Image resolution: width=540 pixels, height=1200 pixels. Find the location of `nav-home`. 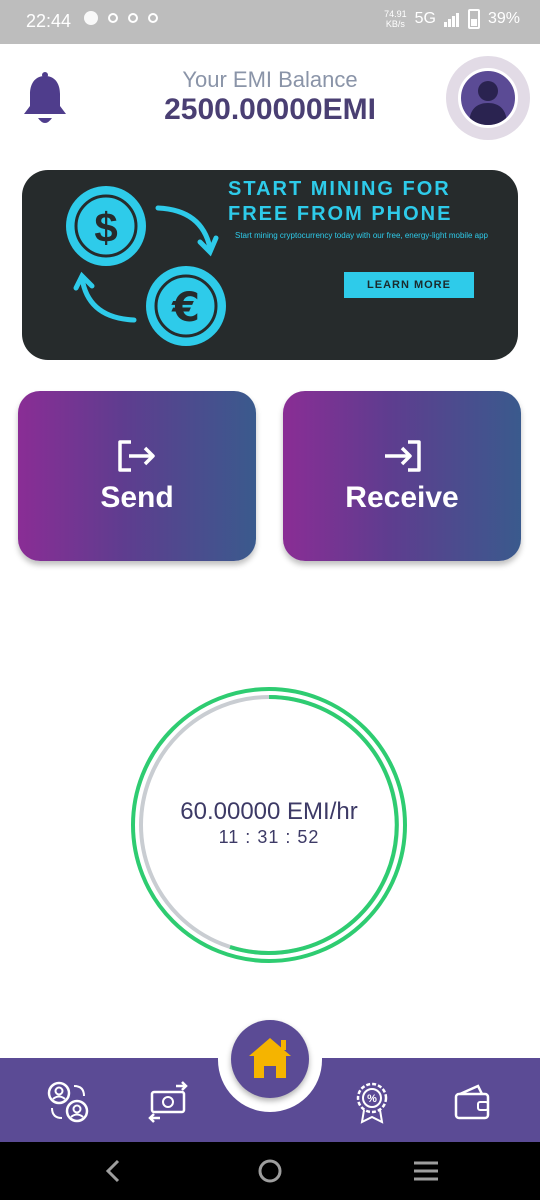

nav-home is located at coordinates (270, 1059).